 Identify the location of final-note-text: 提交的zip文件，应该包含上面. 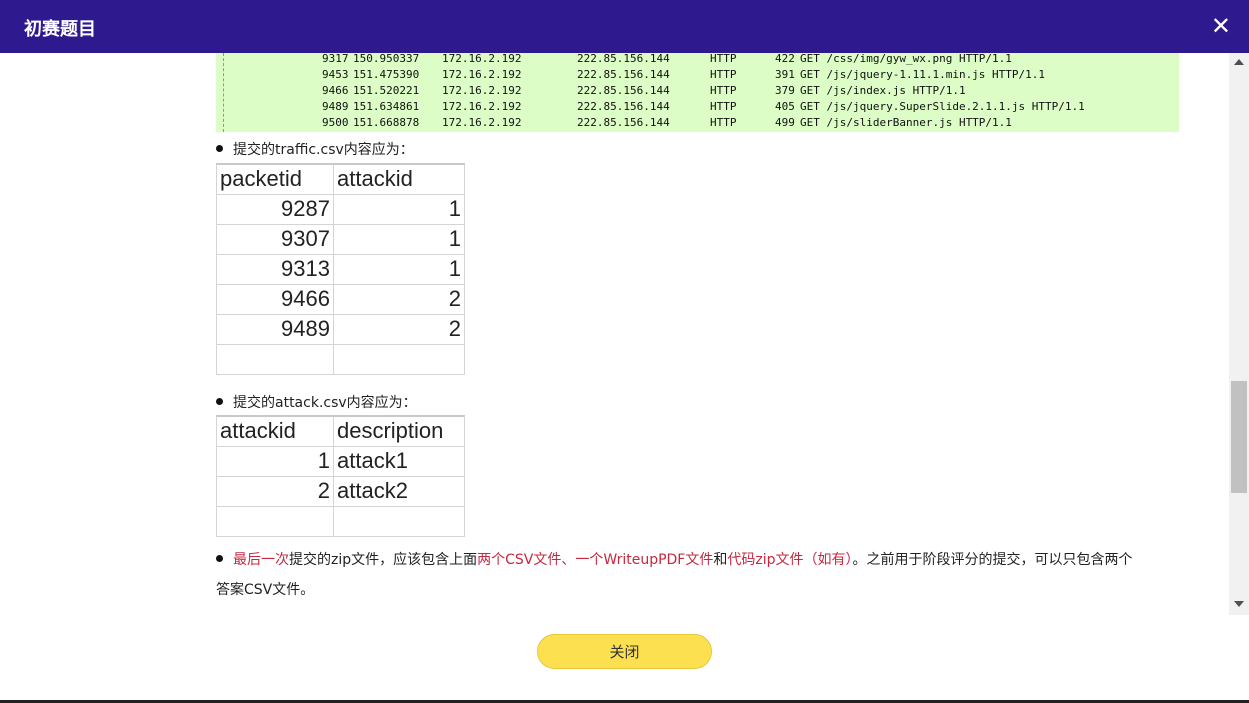
(383, 560).